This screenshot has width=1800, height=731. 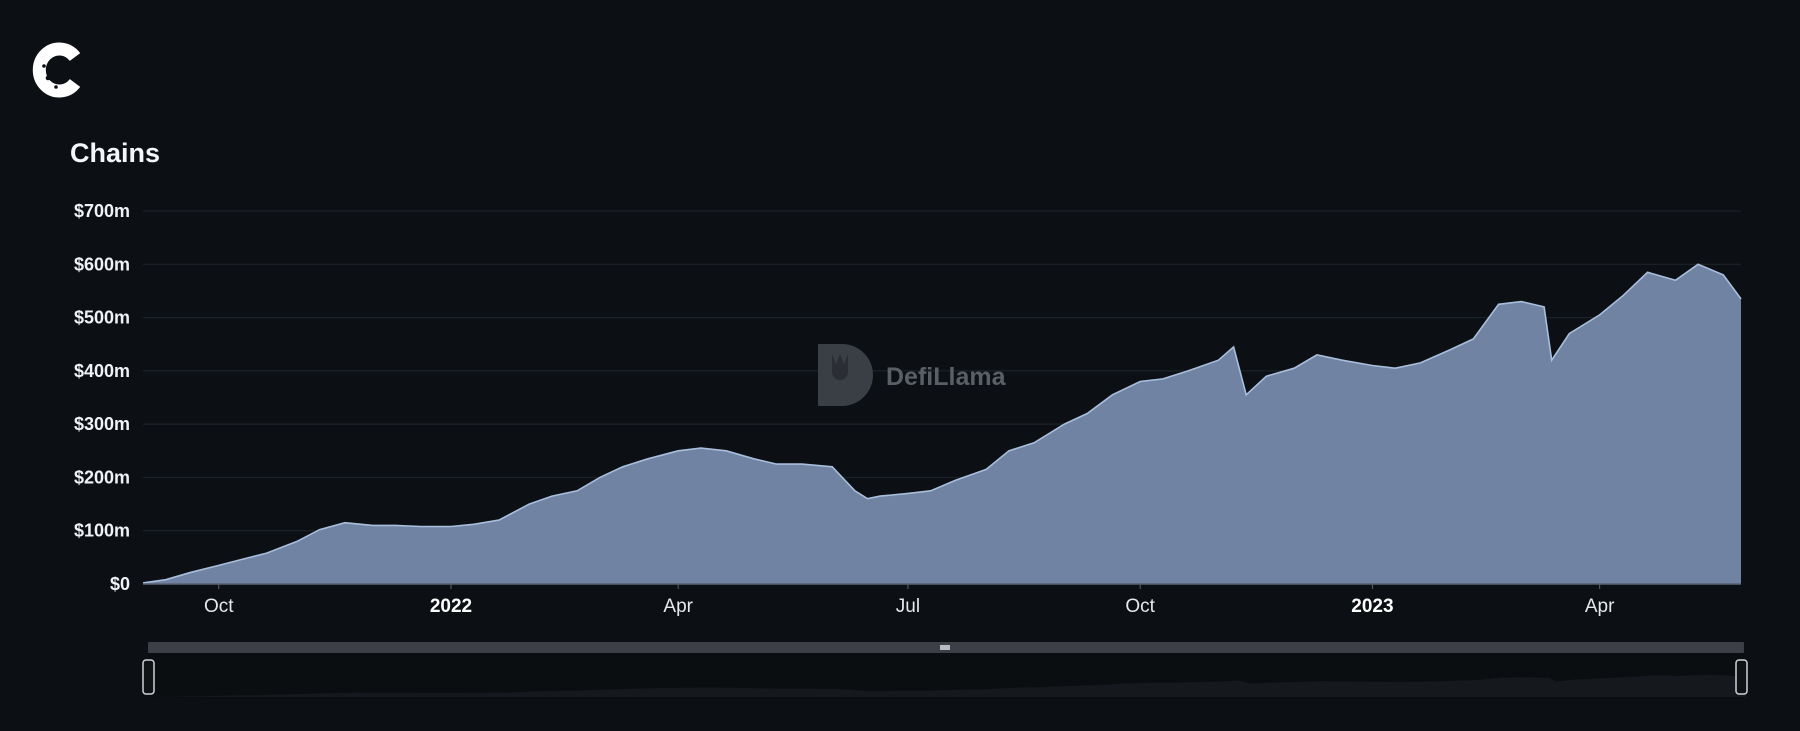 What do you see at coordinates (946, 377) in the screenshot?
I see `watermark-text: DefiLlama` at bounding box center [946, 377].